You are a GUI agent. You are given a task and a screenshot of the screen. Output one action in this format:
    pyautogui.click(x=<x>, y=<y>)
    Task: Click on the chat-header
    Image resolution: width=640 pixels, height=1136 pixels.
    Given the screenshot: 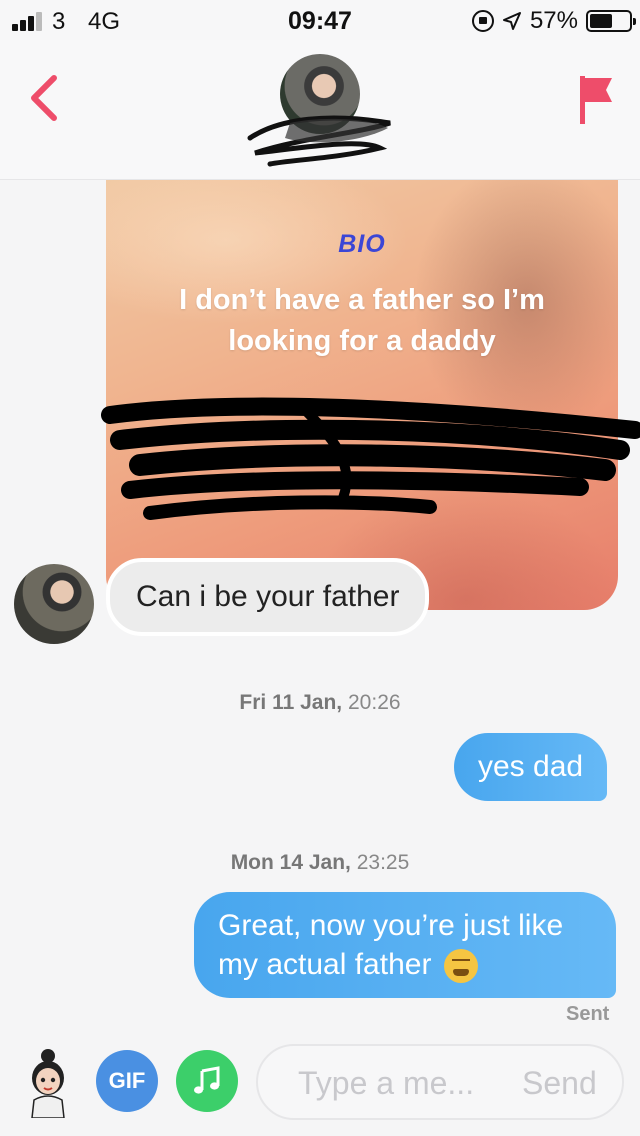 What is the action you would take?
    pyautogui.click(x=320, y=110)
    